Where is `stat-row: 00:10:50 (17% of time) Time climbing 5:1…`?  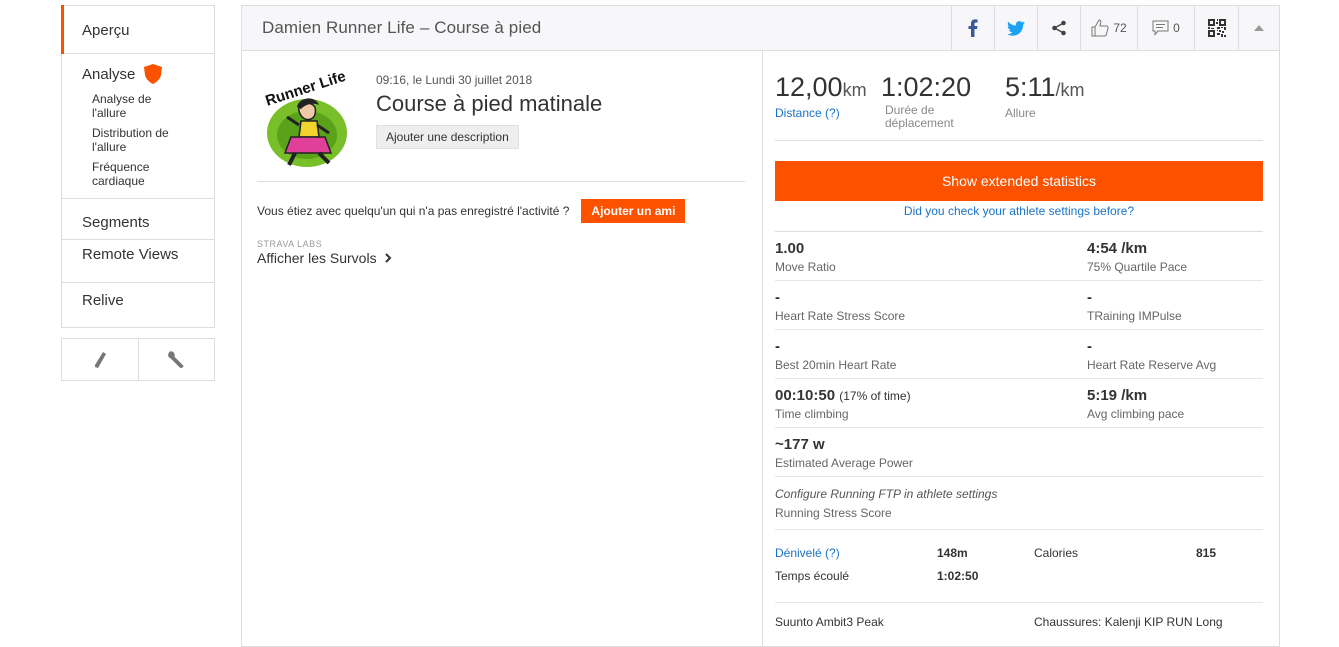 stat-row: 00:10:50 (17% of time) Time climbing 5:1… is located at coordinates (1019, 403).